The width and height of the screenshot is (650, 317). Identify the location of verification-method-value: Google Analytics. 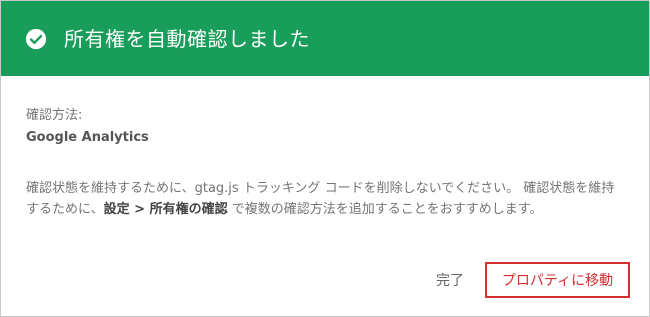
(87, 137).